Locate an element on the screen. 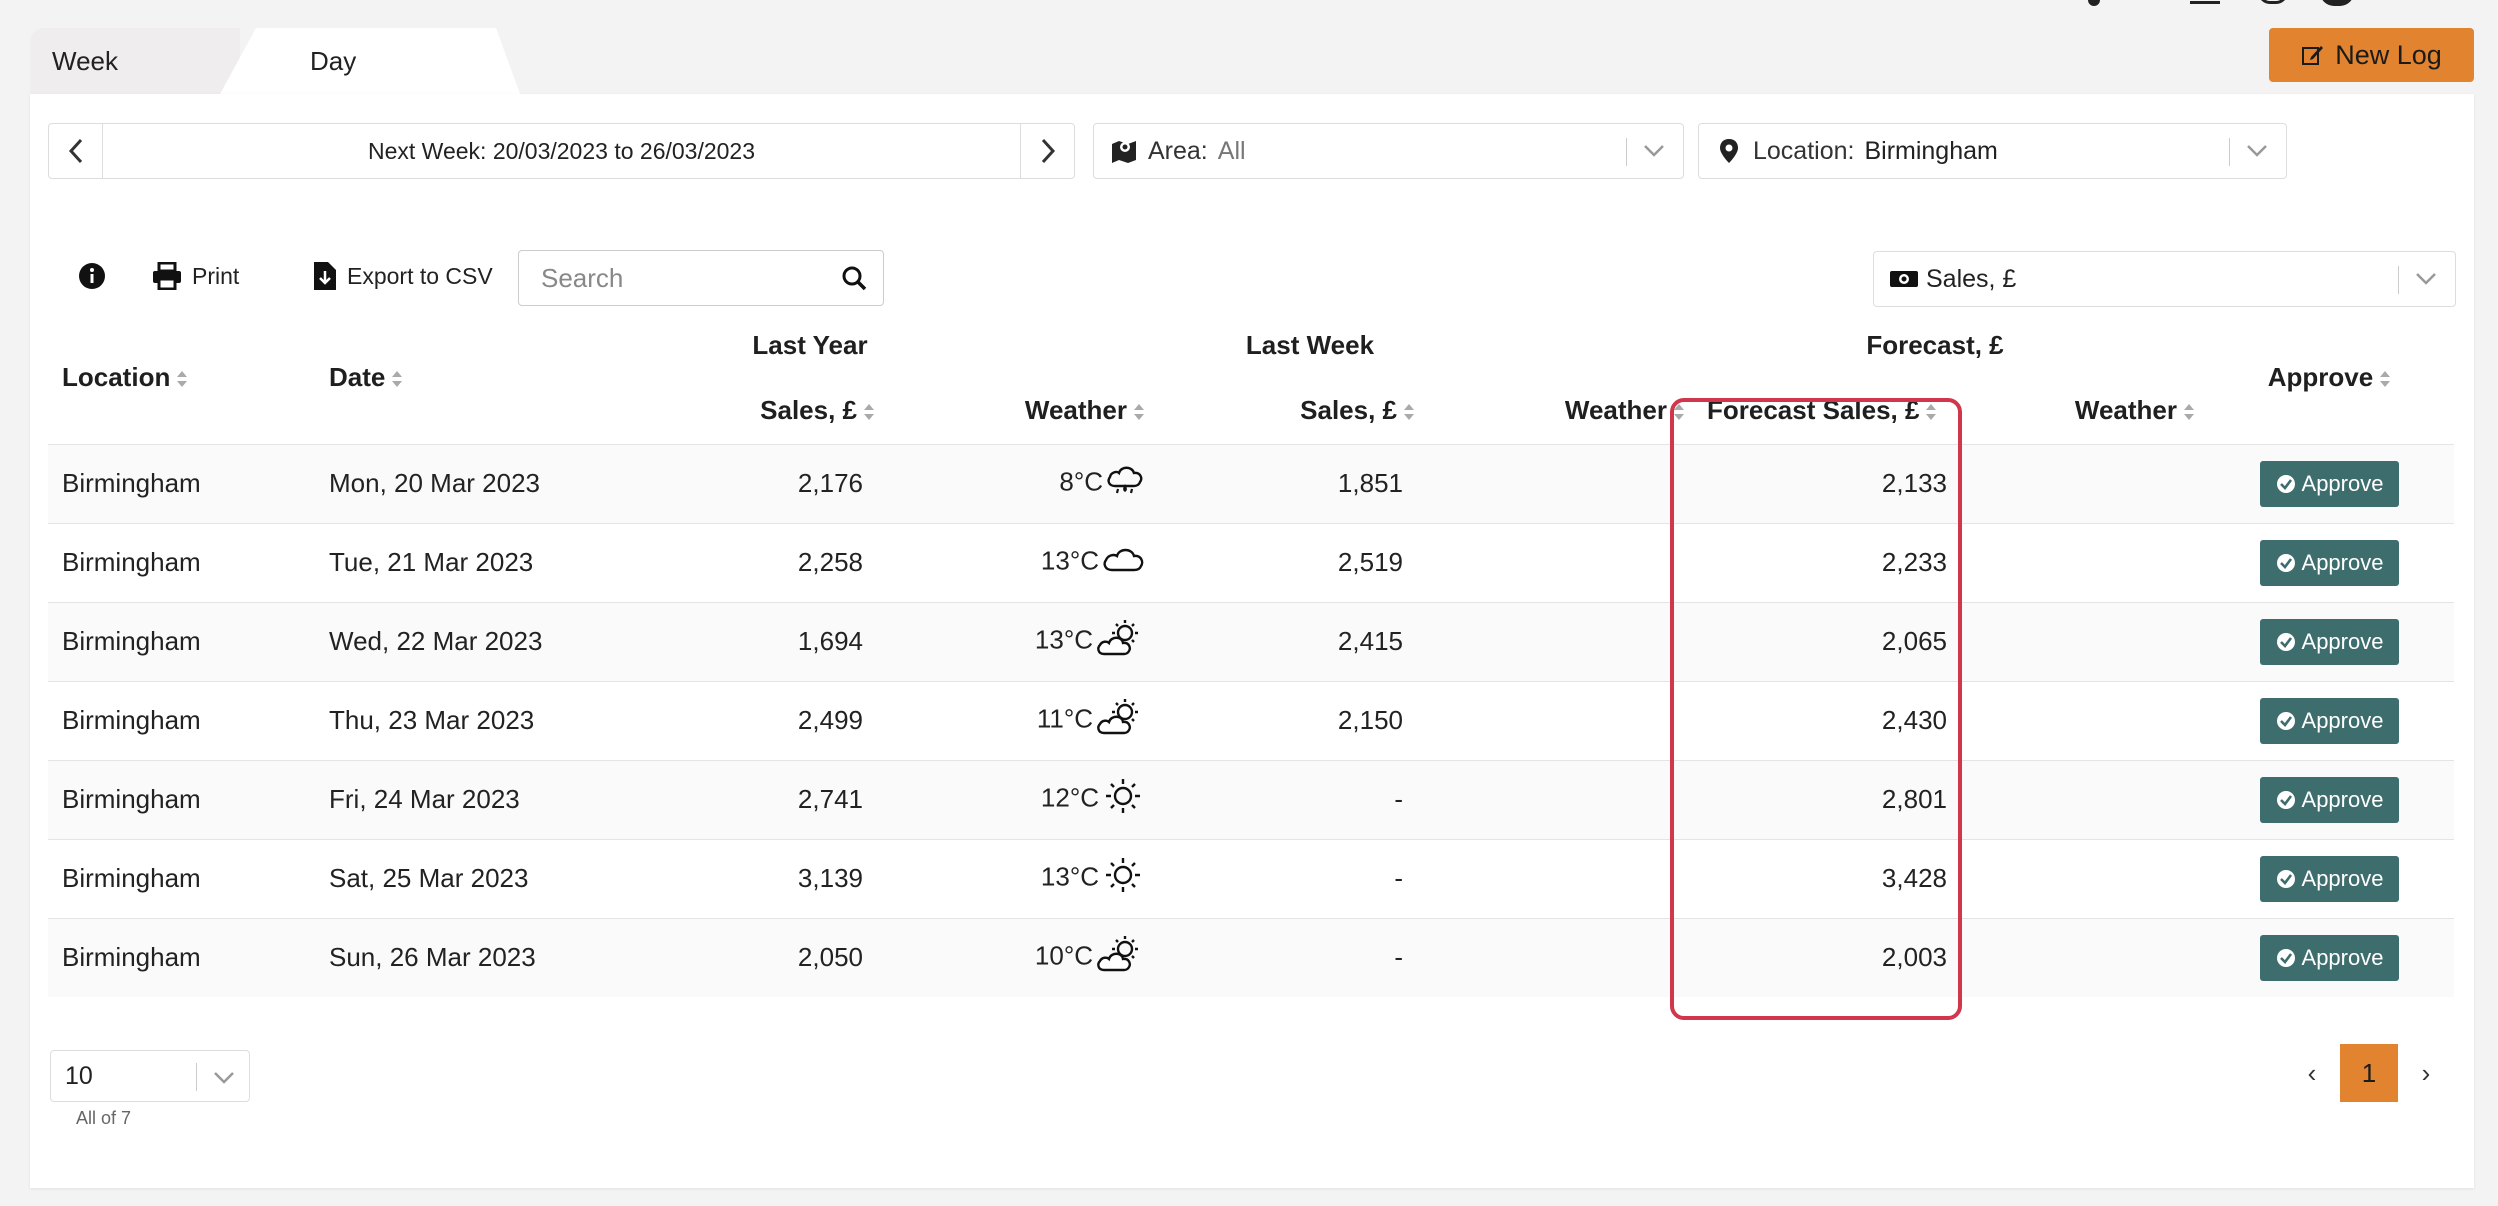 The width and height of the screenshot is (2498, 1206). chevron-left-icon is located at coordinates (75, 151).